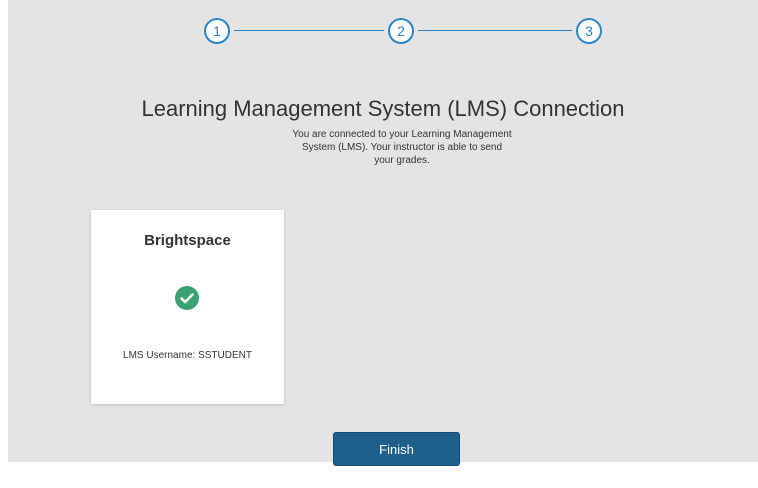 The image size is (758, 488). I want to click on finish-button: Finish, so click(396, 449).